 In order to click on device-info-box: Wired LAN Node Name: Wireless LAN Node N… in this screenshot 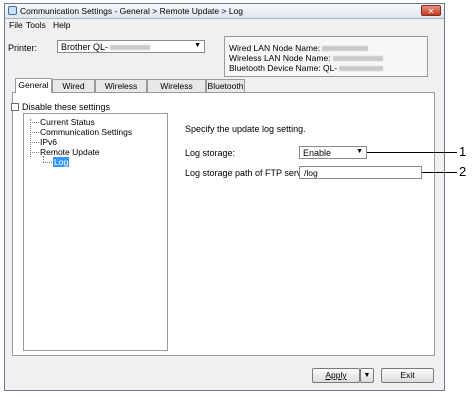, I will do `click(326, 56)`.